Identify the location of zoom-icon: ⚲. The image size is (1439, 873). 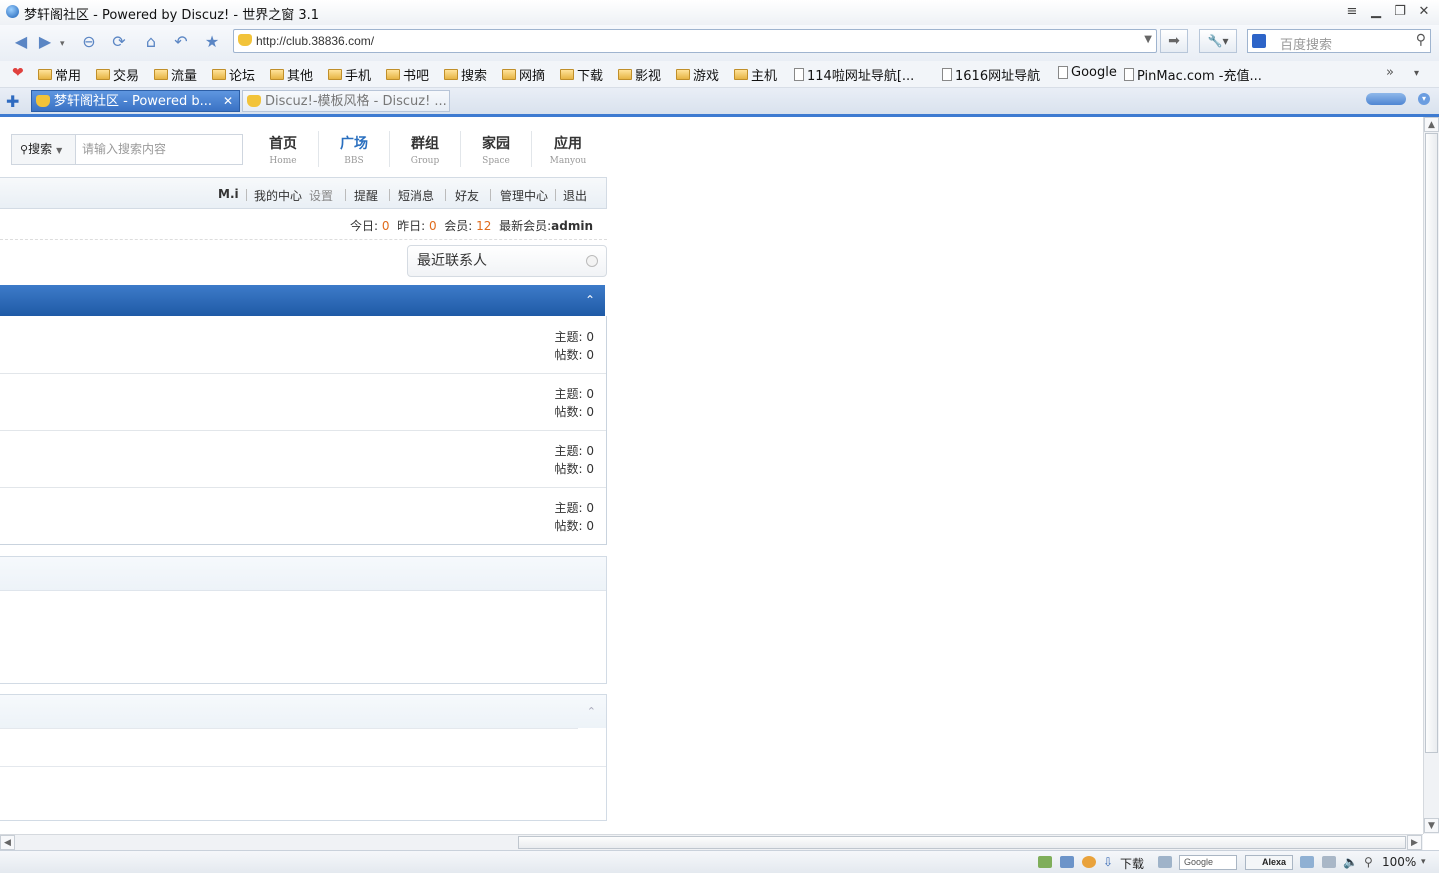
(1368, 862).